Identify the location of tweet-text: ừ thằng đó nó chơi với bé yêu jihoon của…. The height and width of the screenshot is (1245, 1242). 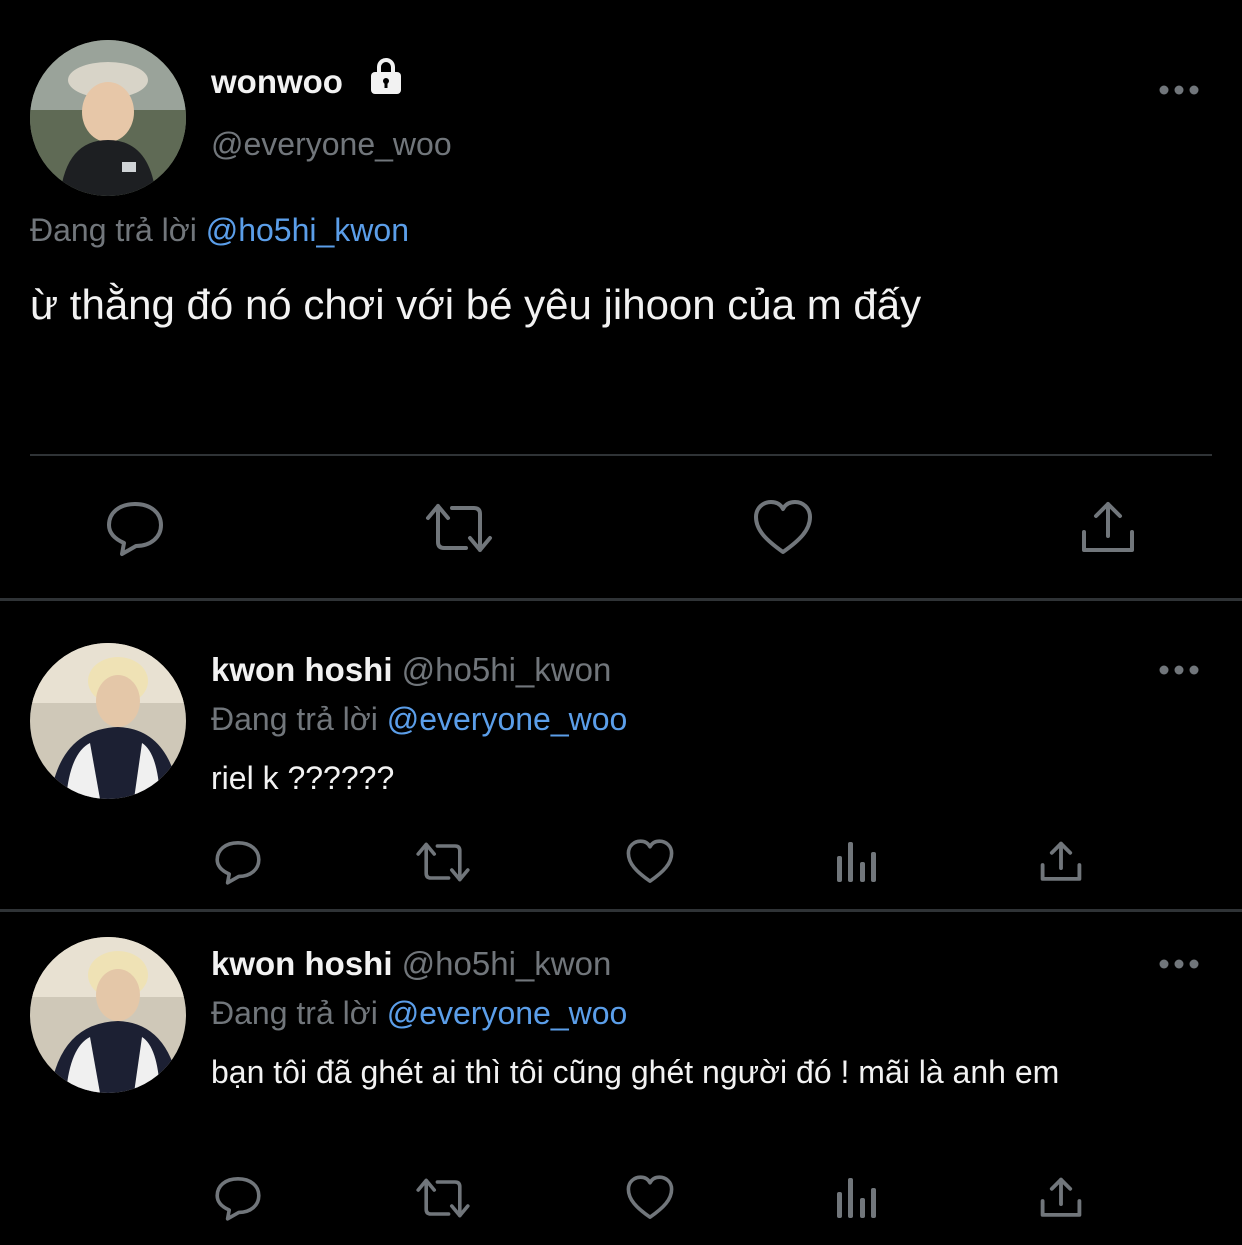
(476, 304).